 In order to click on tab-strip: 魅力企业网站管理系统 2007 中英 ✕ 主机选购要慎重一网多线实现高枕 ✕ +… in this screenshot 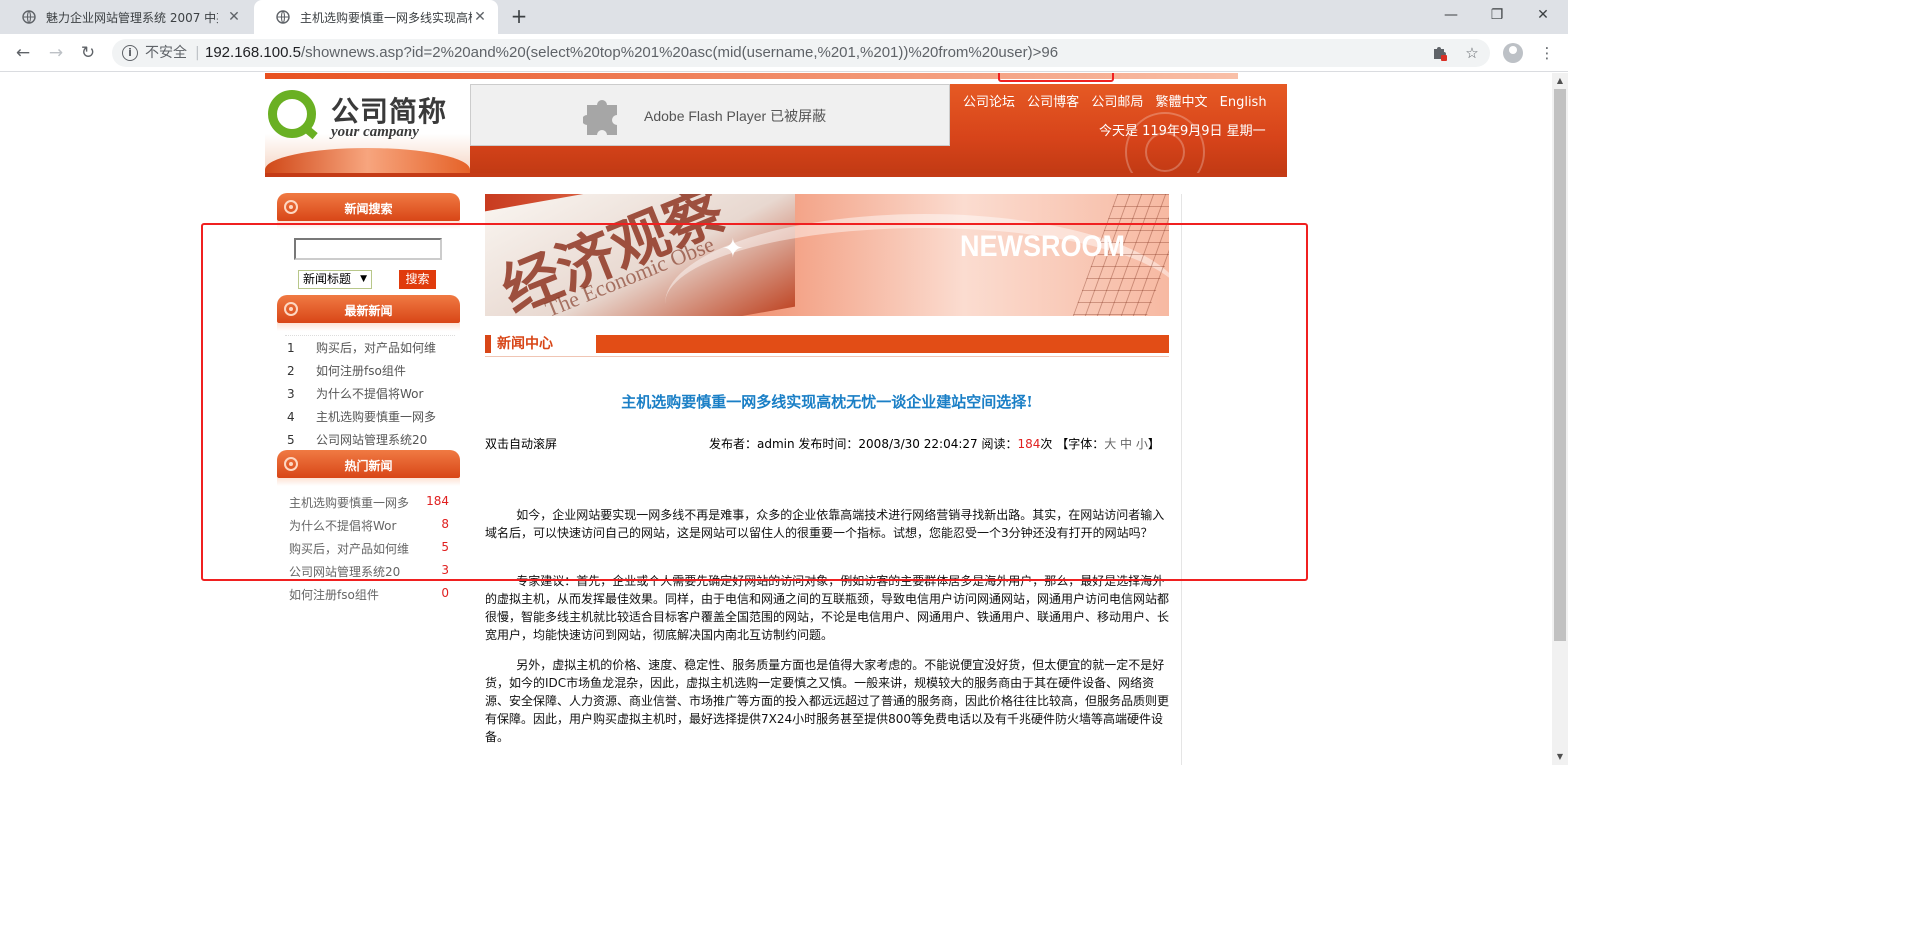, I will do `click(784, 17)`.